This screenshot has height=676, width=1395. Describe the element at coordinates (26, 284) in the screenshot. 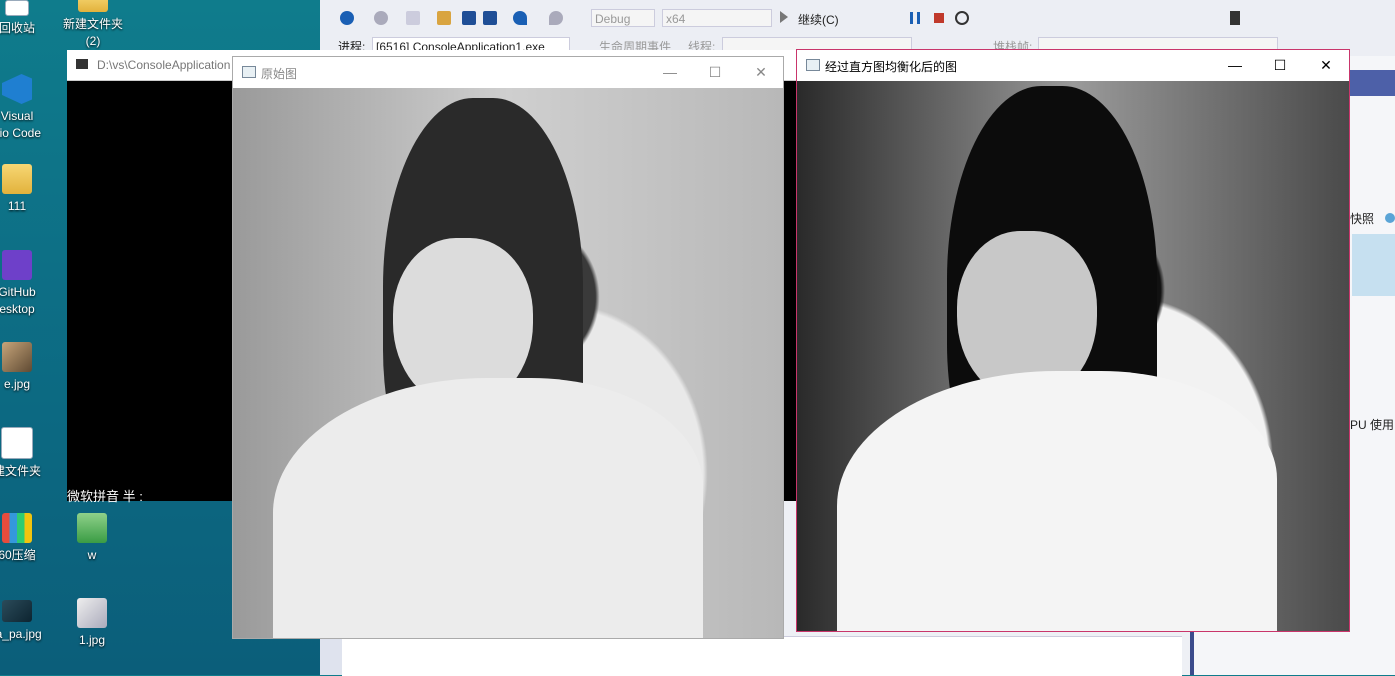

I see `desktop-icon-github: GitHub esktop` at that location.